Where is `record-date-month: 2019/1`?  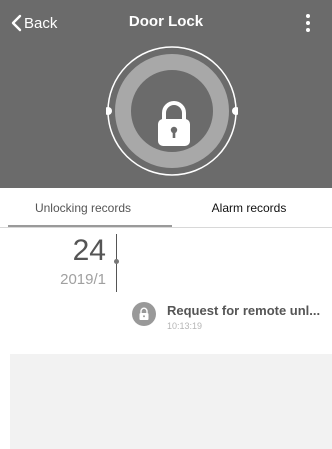
record-date-month: 2019/1 is located at coordinates (83, 279).